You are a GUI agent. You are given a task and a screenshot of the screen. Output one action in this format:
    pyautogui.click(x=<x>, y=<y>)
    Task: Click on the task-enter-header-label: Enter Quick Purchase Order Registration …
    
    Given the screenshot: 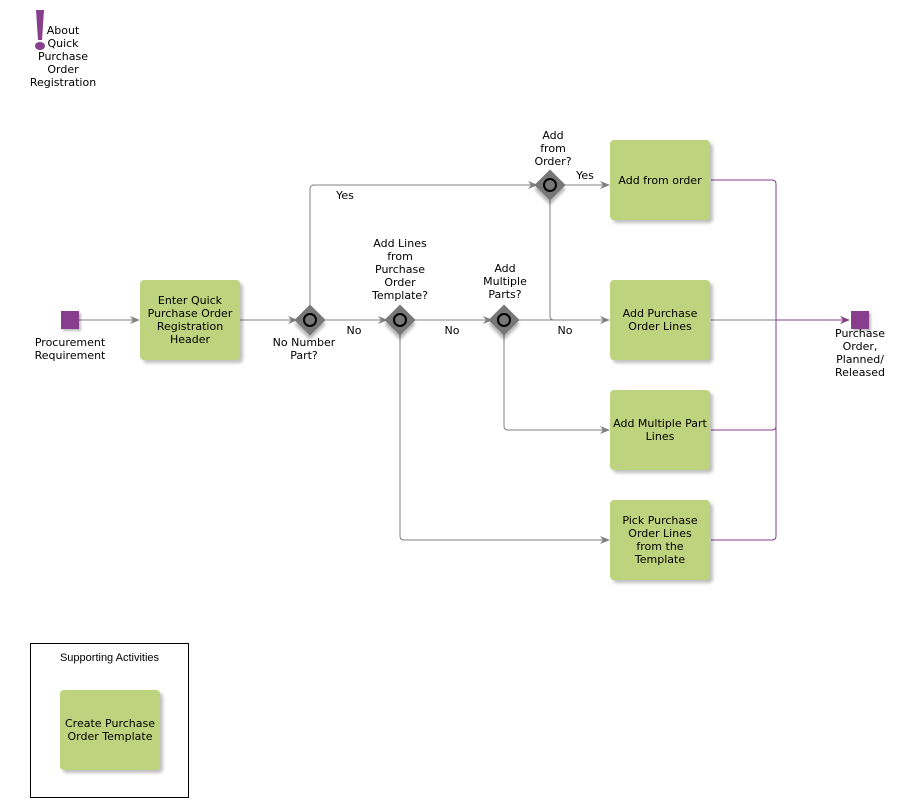 What is the action you would take?
    pyautogui.click(x=190, y=320)
    